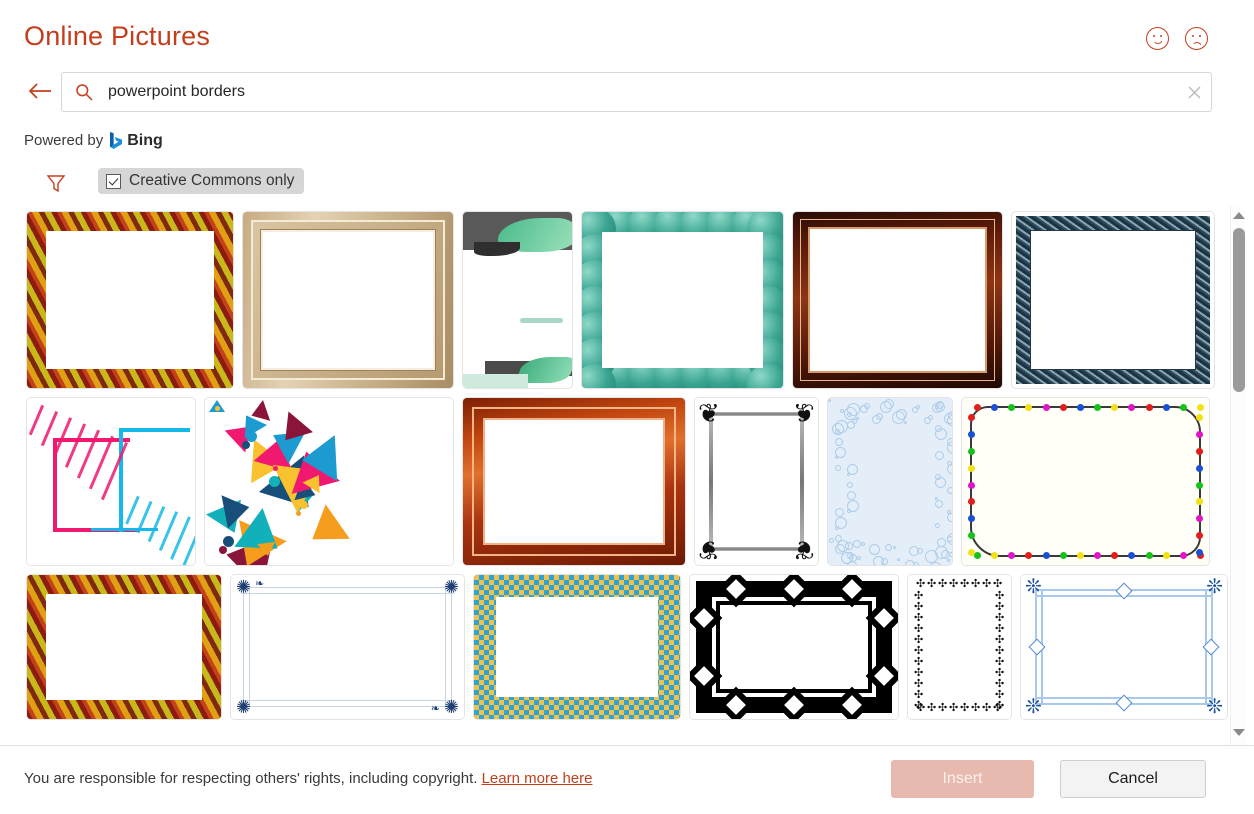 The image size is (1254, 814). What do you see at coordinates (1194, 92) in the screenshot?
I see `clear-x-icon` at bounding box center [1194, 92].